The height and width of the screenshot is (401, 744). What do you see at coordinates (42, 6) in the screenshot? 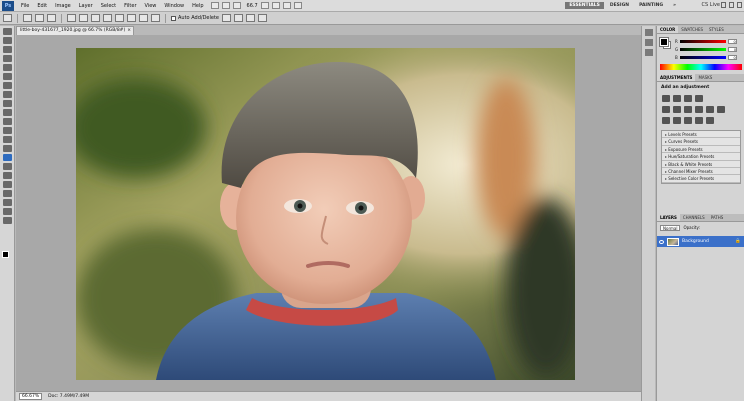
I see `menu-edit: Edit` at bounding box center [42, 6].